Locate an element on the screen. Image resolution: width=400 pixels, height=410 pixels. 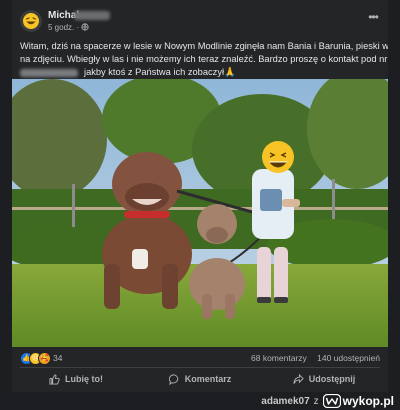
reaction-count: 34 is located at coordinates (57, 358).